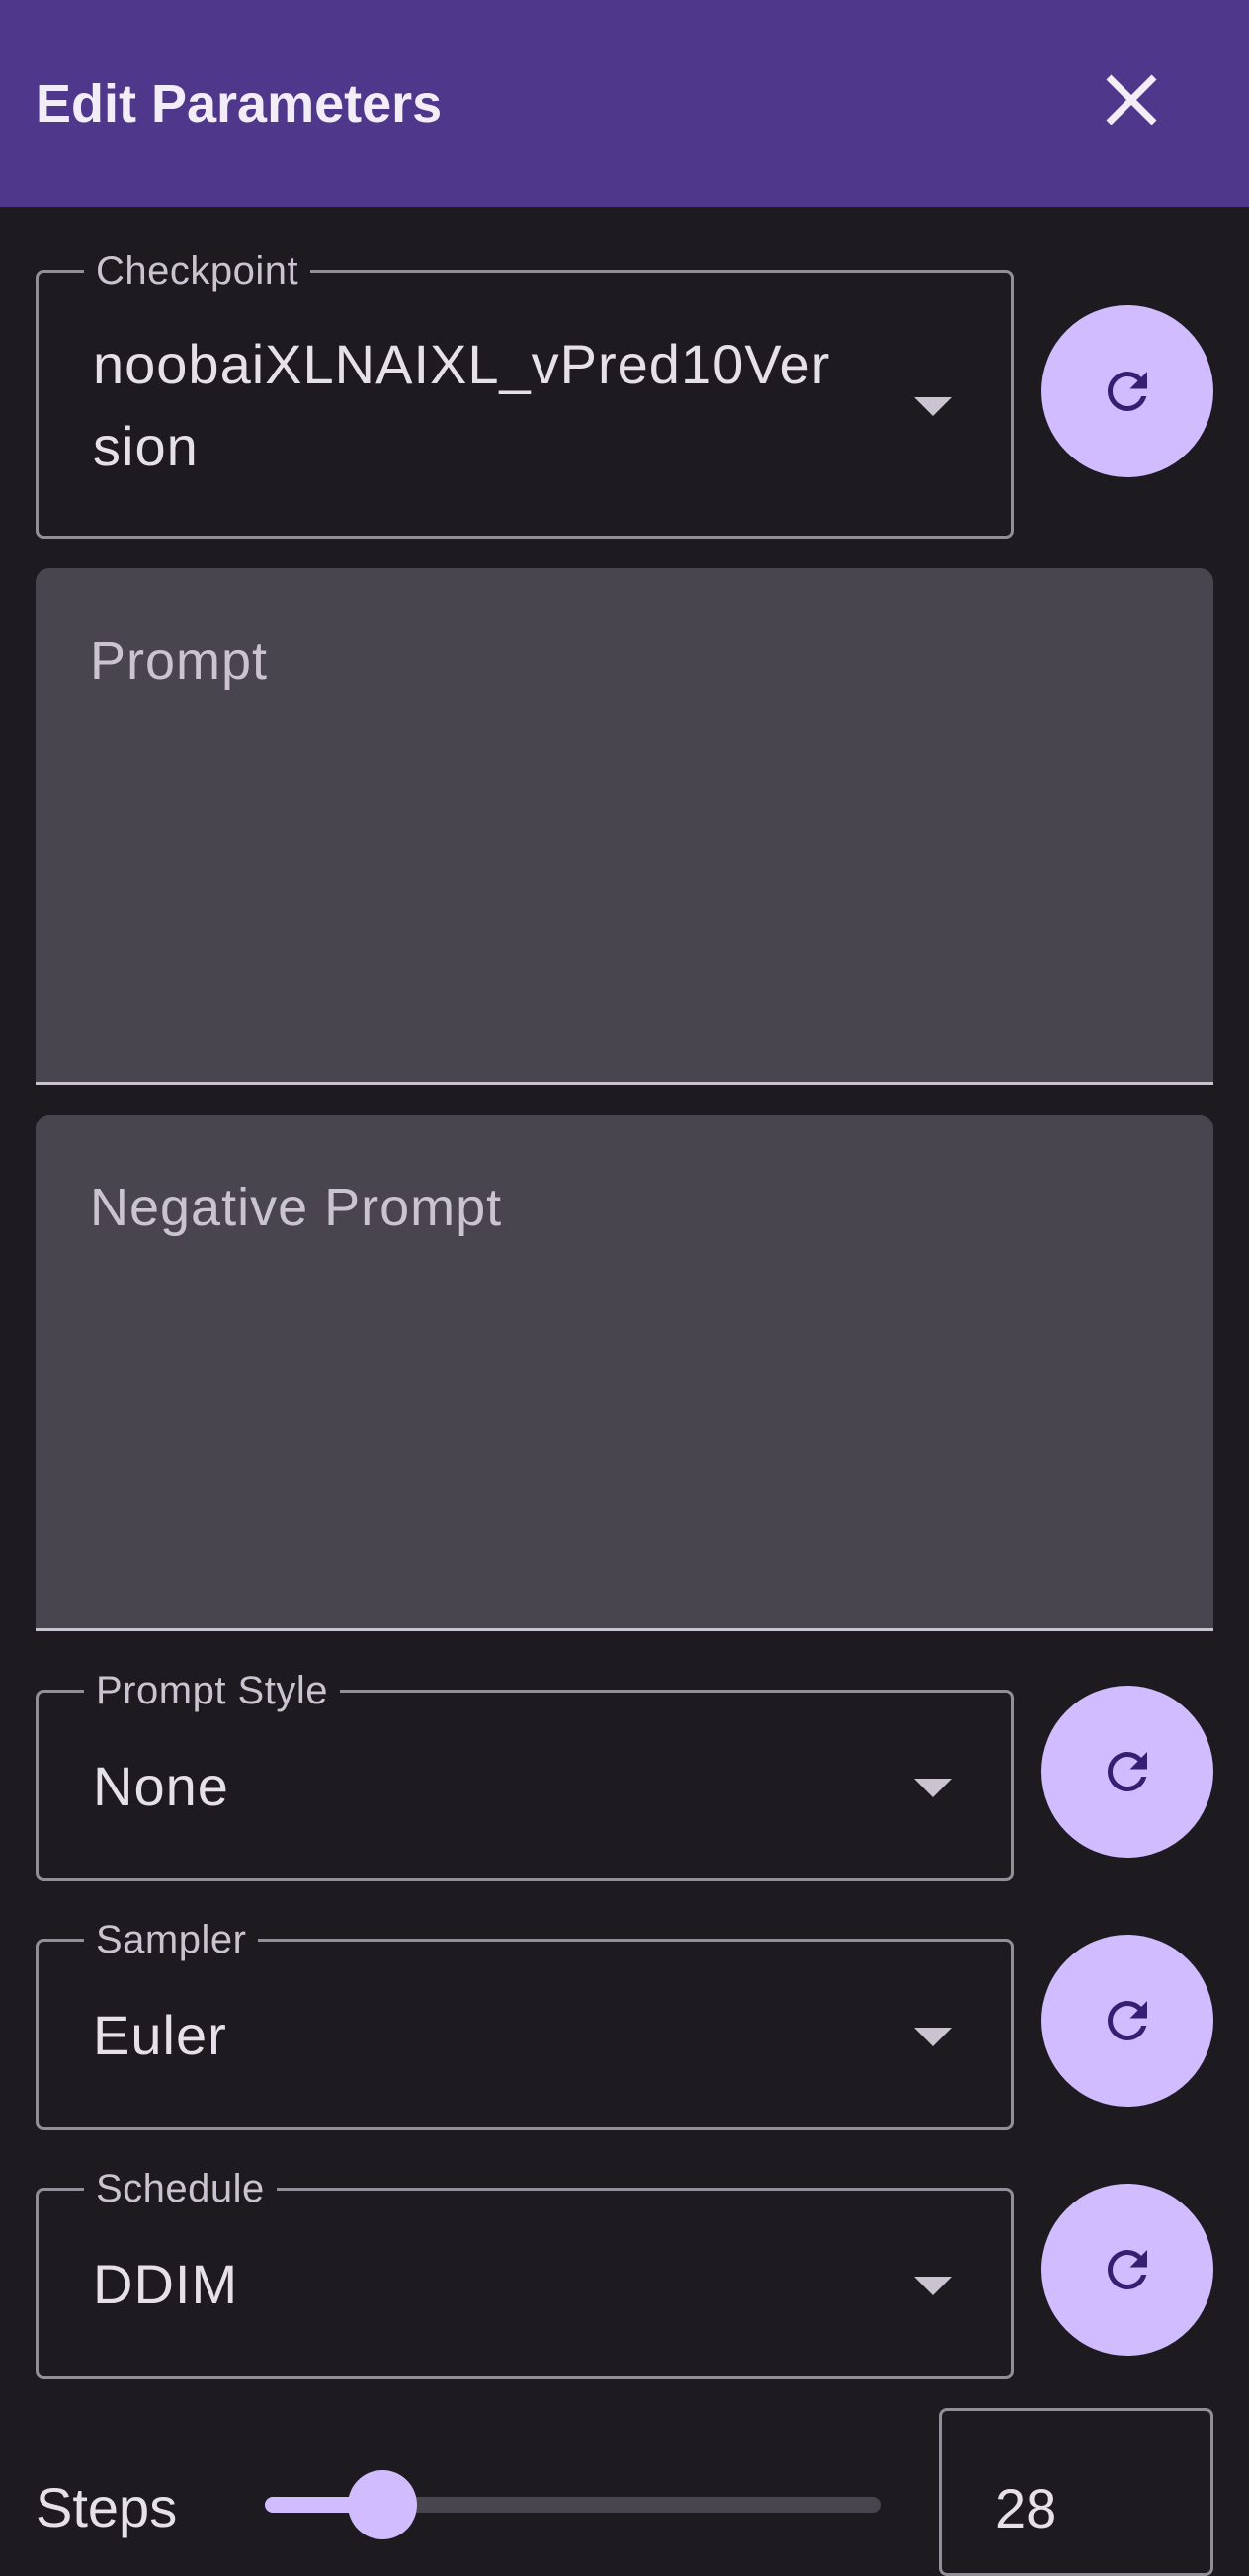 The image size is (1249, 2576). I want to click on steps-slider-thumb, so click(382, 2504).